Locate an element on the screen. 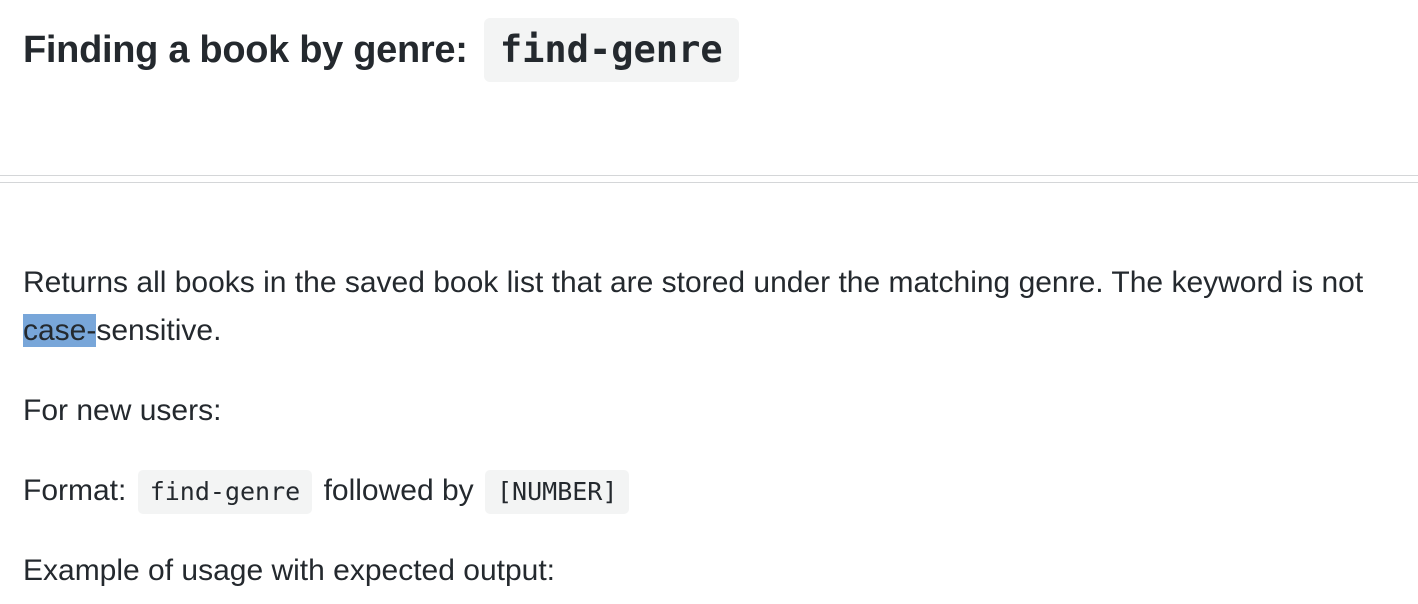 Image resolution: width=1418 pixels, height=604 pixels. section-heading: Finding a book by genre: find-genre is located at coordinates (381, 49).